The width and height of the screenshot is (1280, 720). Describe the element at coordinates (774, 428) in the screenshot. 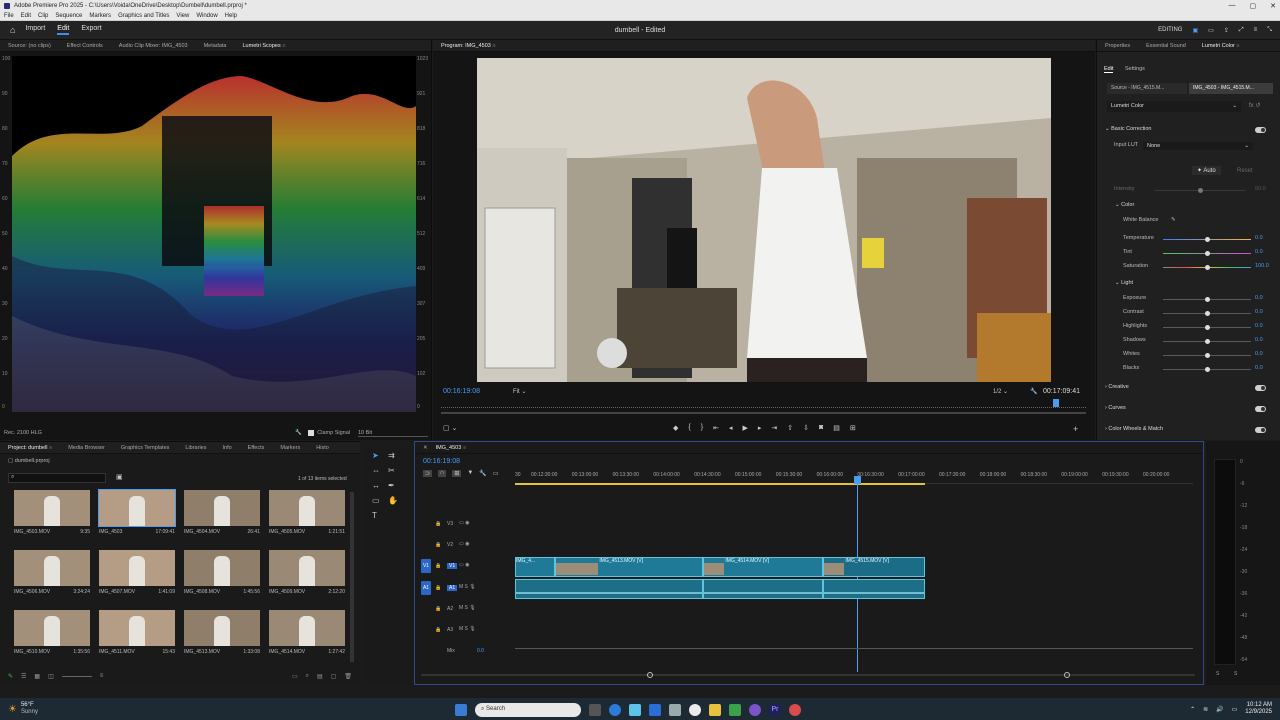

I see `go-to-out-icon: ⇥` at that location.